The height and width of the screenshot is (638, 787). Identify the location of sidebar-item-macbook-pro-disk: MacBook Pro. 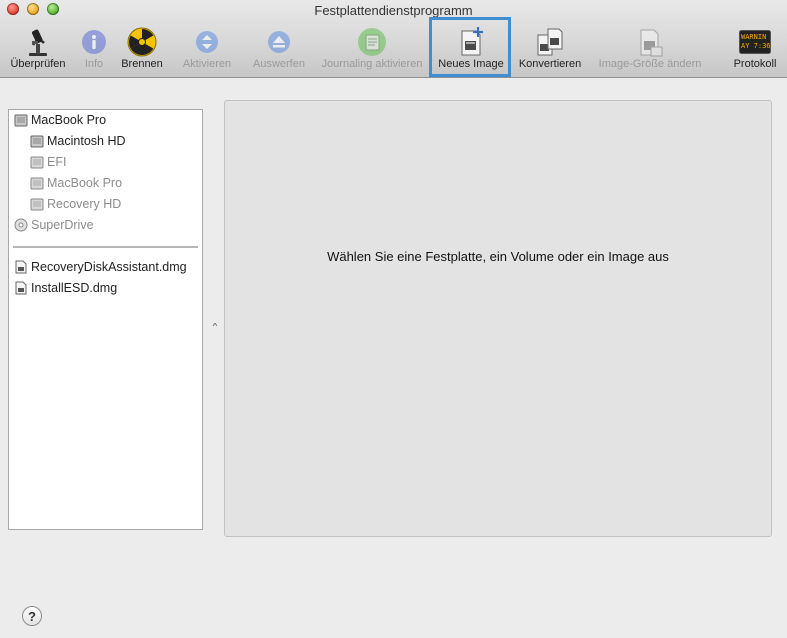
(60, 120).